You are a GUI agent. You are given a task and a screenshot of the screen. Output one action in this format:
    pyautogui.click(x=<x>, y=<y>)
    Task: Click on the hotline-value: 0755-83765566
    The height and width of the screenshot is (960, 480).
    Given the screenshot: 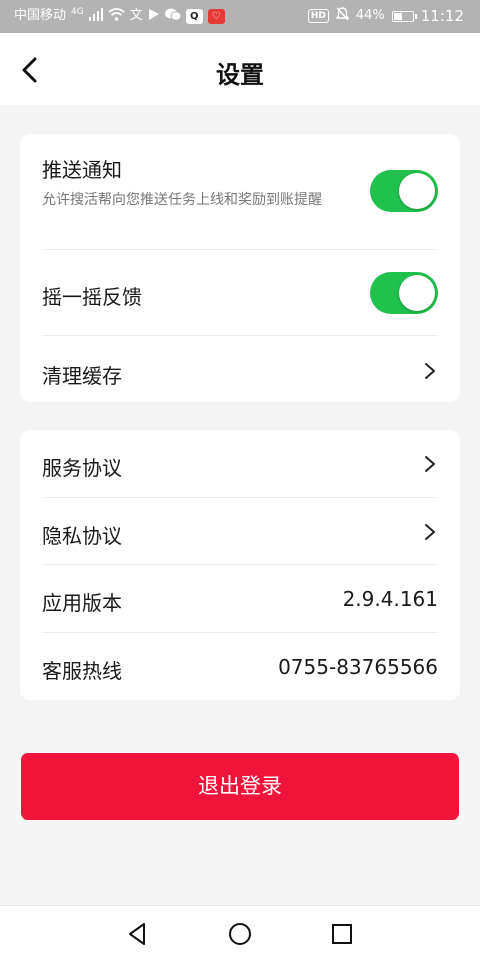 What is the action you would take?
    pyautogui.click(x=358, y=667)
    